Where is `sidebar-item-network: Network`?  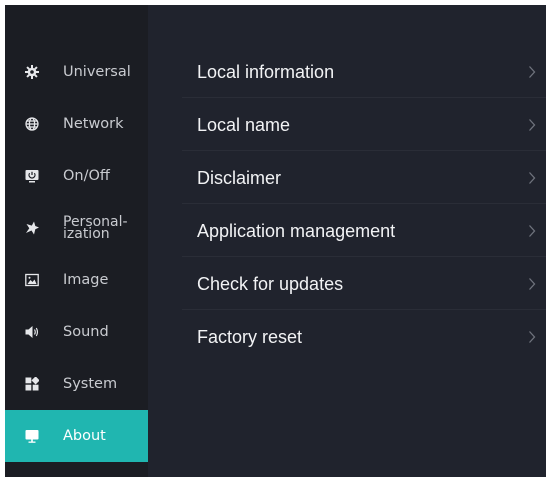 sidebar-item-network: Network is located at coordinates (76, 124).